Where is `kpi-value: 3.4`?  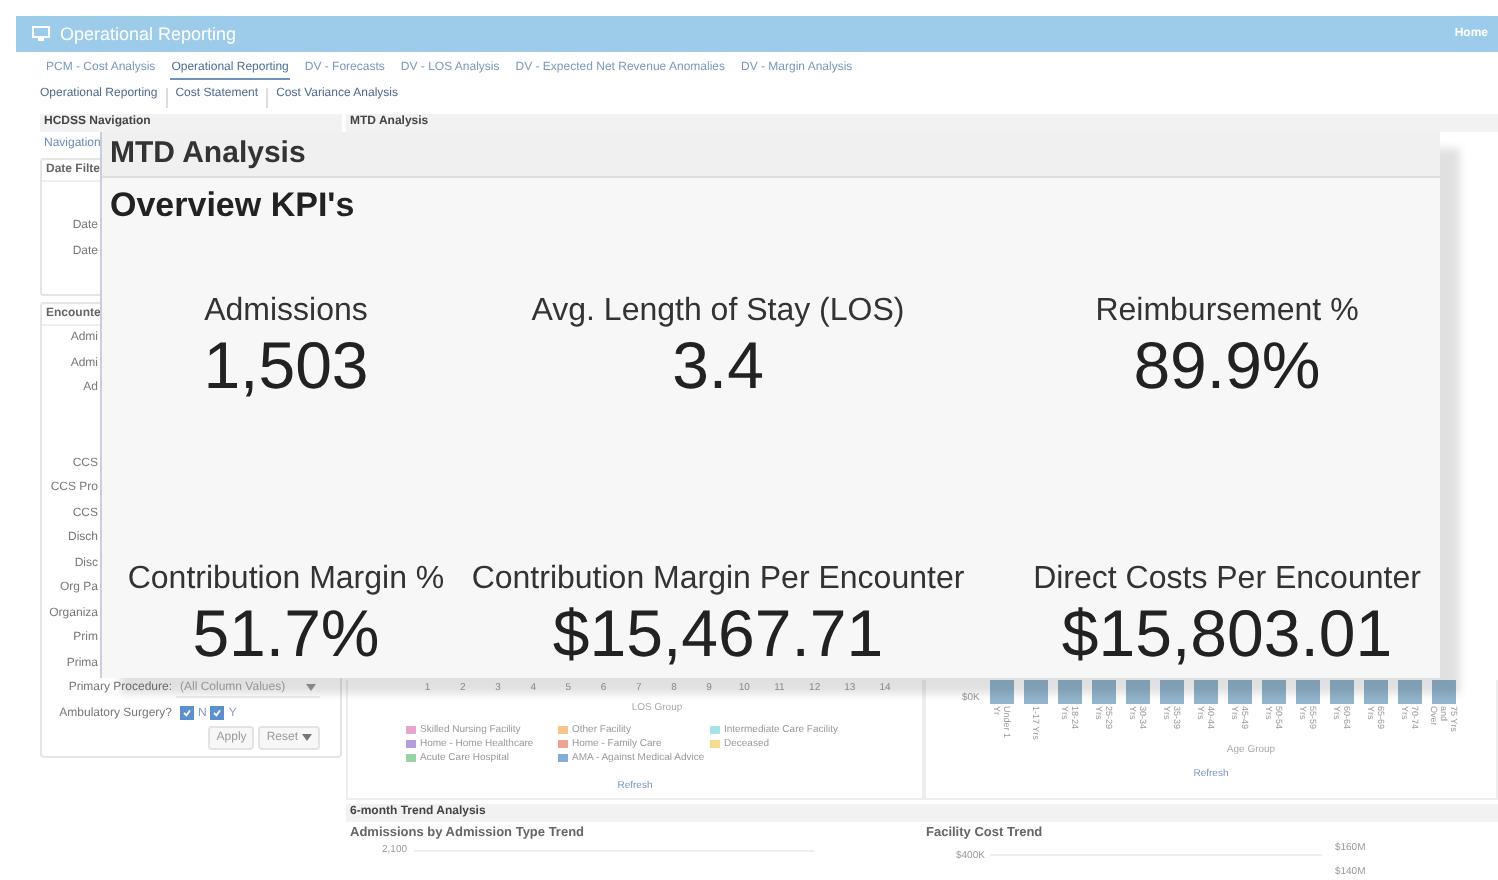
kpi-value: 3.4 is located at coordinates (718, 366).